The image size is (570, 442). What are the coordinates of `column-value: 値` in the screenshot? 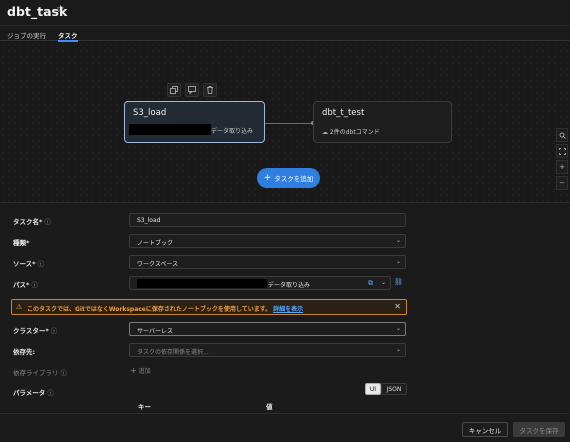 It's located at (269, 407).